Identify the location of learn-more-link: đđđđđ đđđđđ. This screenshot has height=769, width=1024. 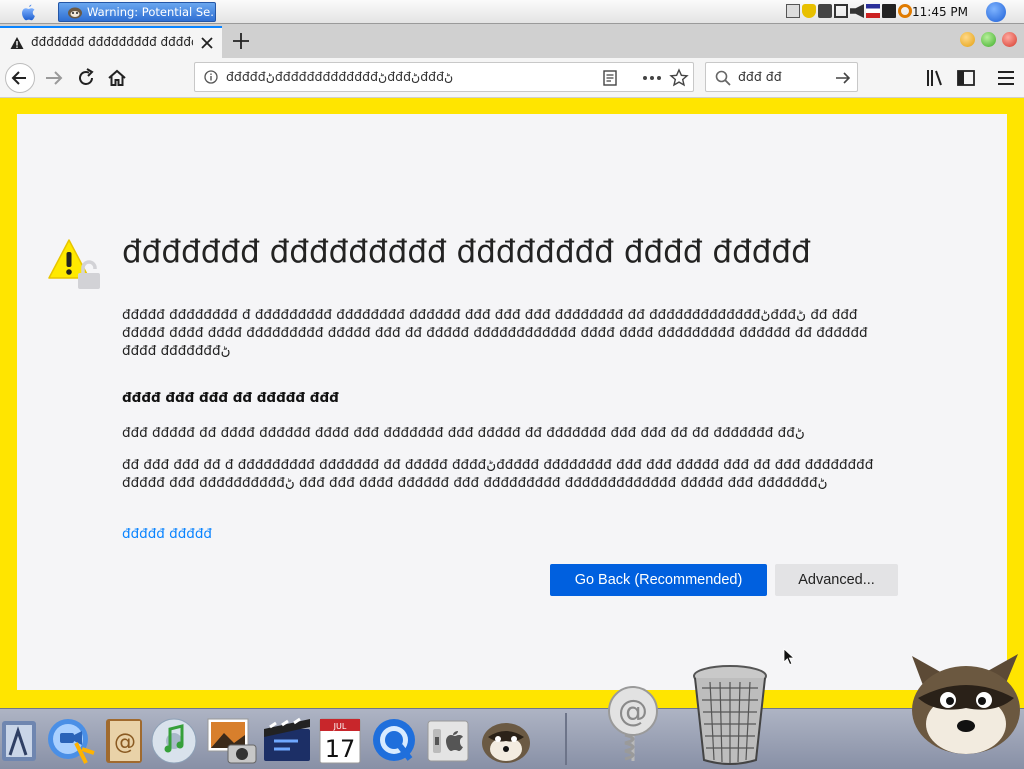
(167, 534).